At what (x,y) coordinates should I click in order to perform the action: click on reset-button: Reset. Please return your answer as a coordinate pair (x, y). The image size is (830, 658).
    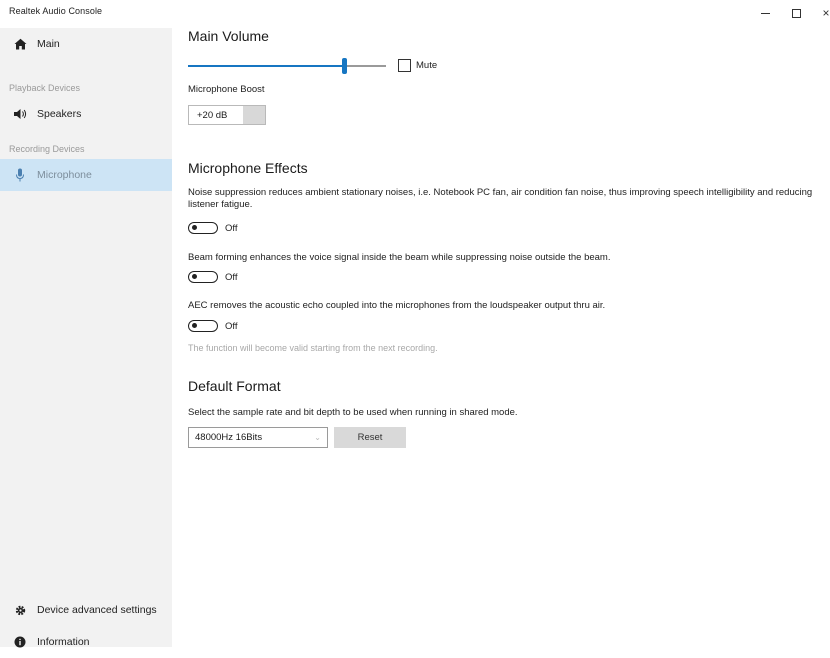
    Looking at the image, I should click on (370, 437).